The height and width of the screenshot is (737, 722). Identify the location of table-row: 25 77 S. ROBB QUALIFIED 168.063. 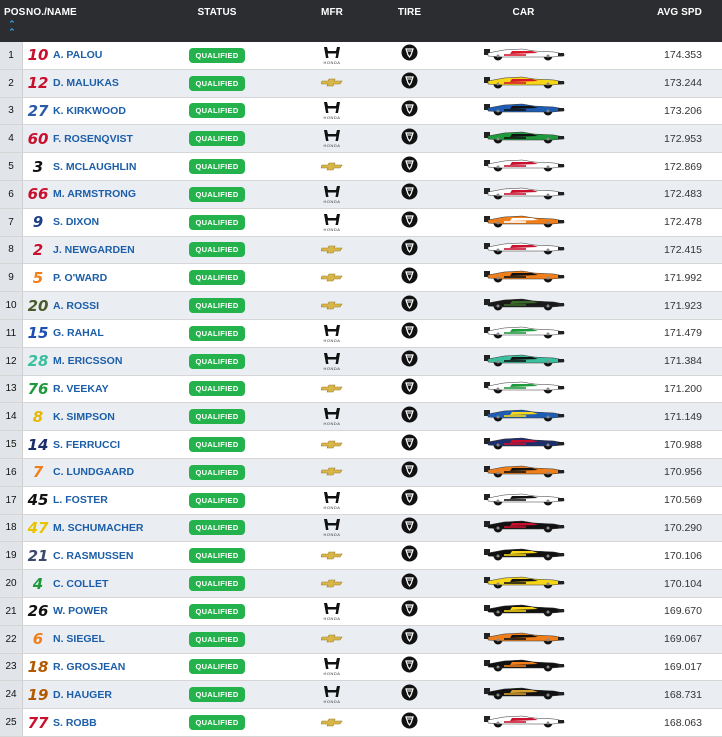
(361, 723).